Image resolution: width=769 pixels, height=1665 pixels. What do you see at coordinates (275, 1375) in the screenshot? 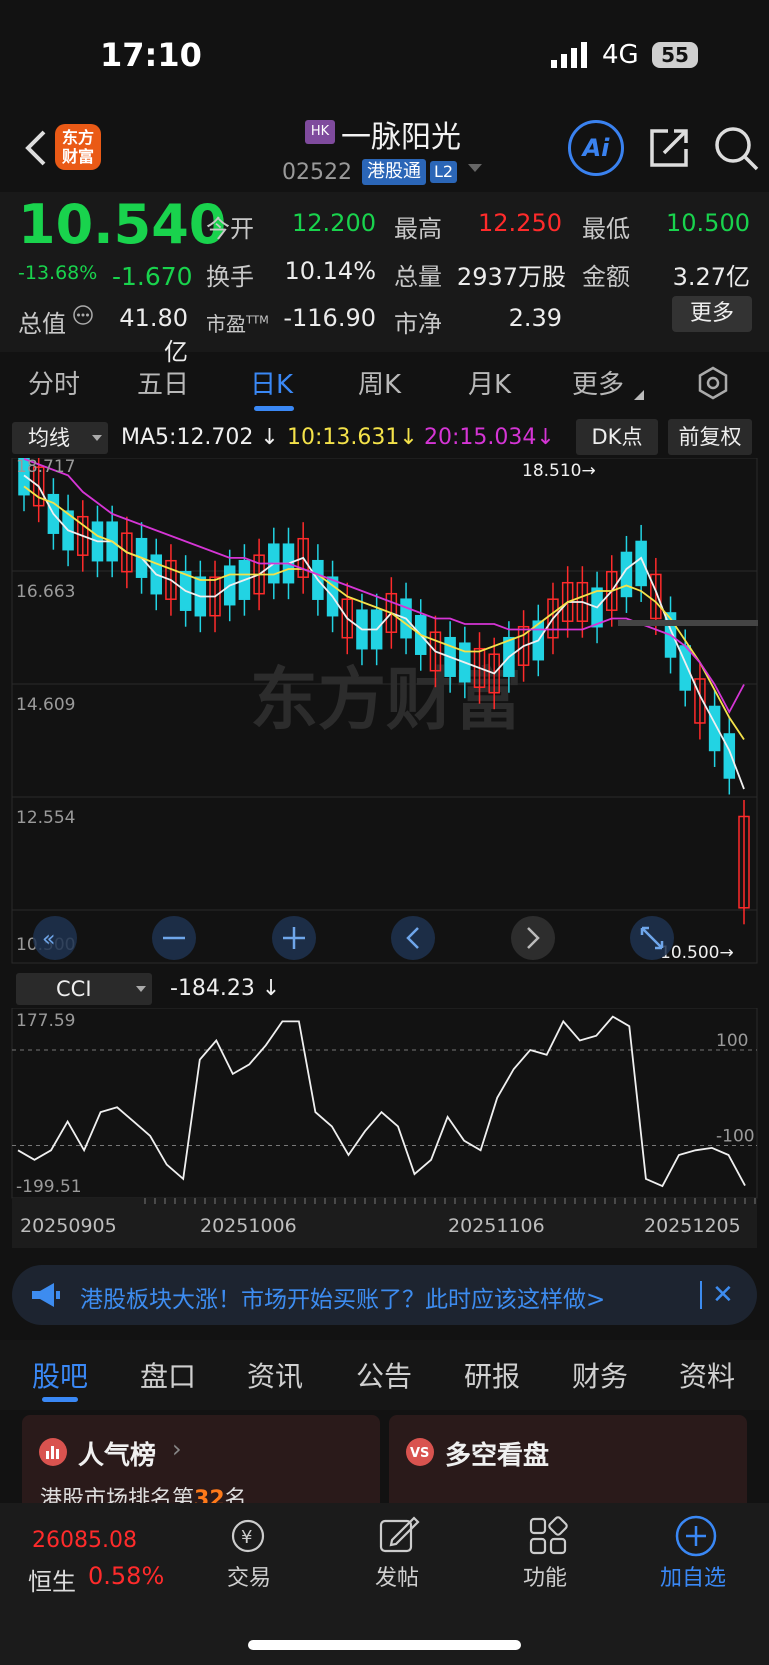
I see `tab-news: 资讯` at bounding box center [275, 1375].